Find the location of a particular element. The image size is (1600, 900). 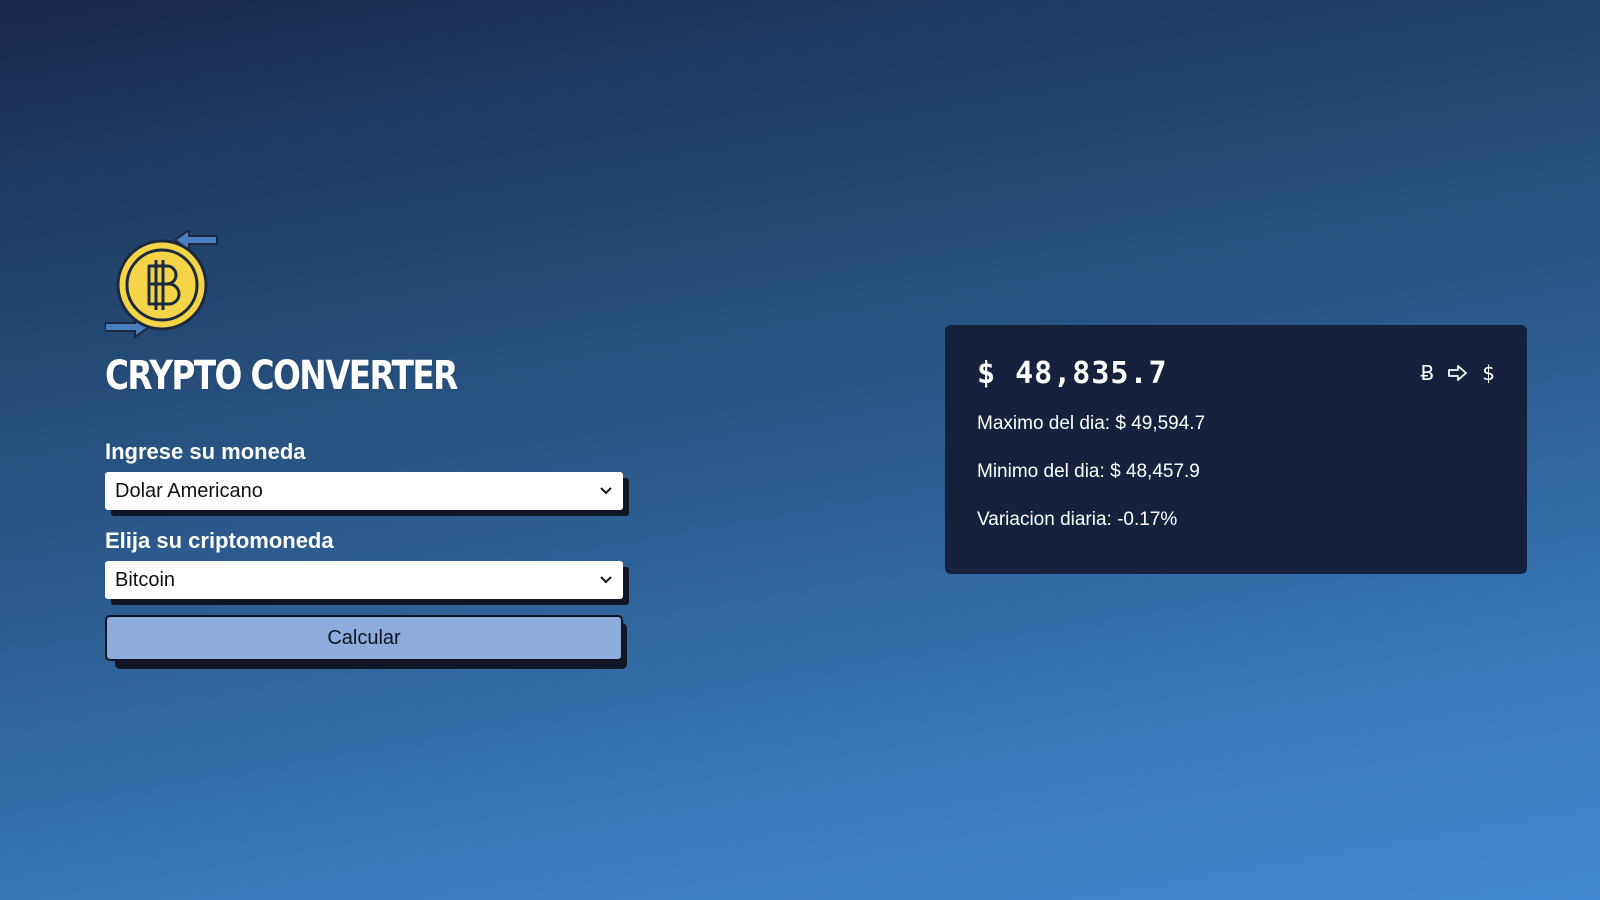

crypto-select-value: Bitcoin is located at coordinates (145, 579).